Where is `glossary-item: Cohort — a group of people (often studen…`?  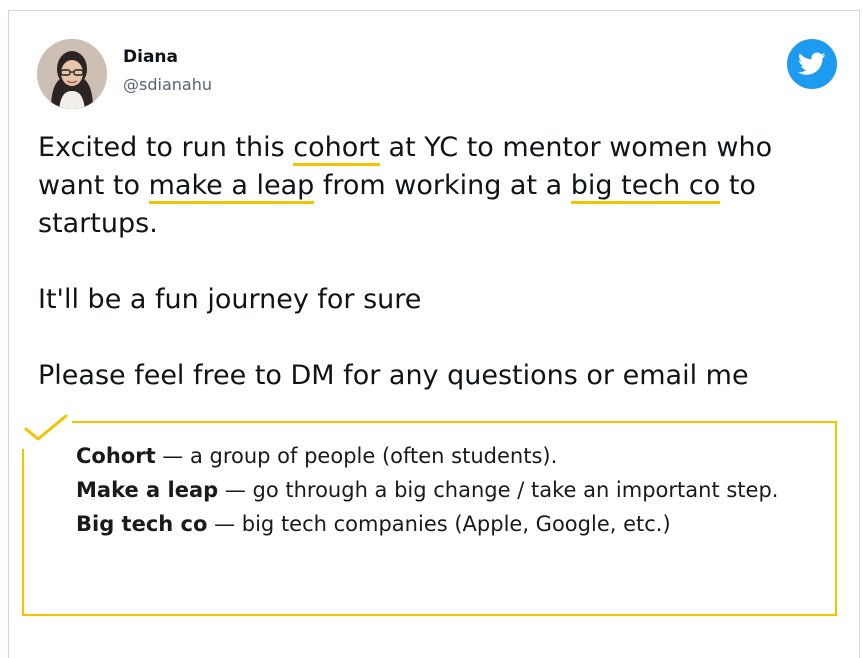
glossary-item: Cohort — a group of people (often studen… is located at coordinates (447, 456).